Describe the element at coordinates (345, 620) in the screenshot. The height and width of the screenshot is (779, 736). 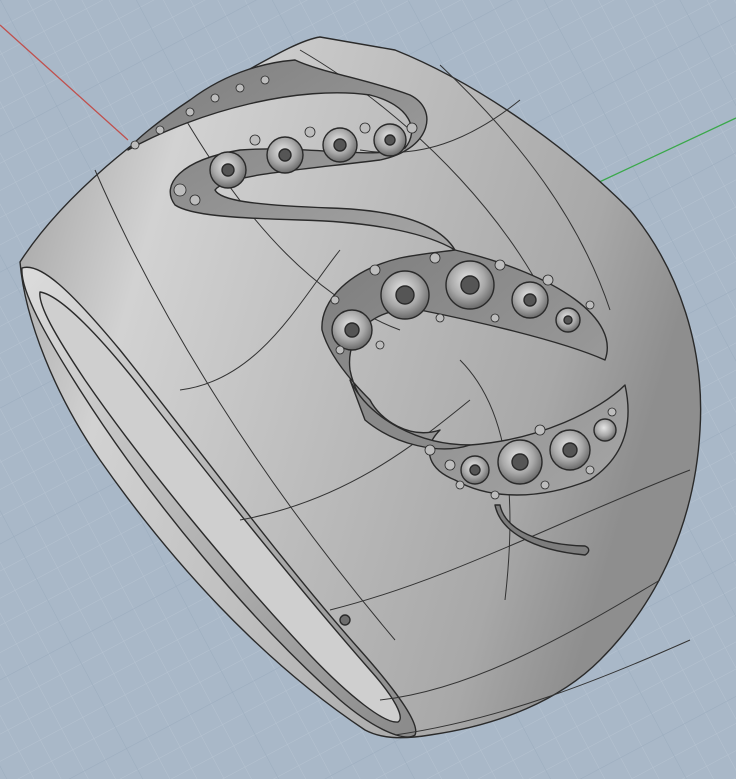
I see `inner-pin-hole` at that location.